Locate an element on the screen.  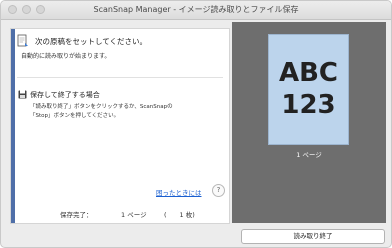
save-instructions-line2: 「Stop」ボタンを押してください。 is located at coordinates (75, 116).